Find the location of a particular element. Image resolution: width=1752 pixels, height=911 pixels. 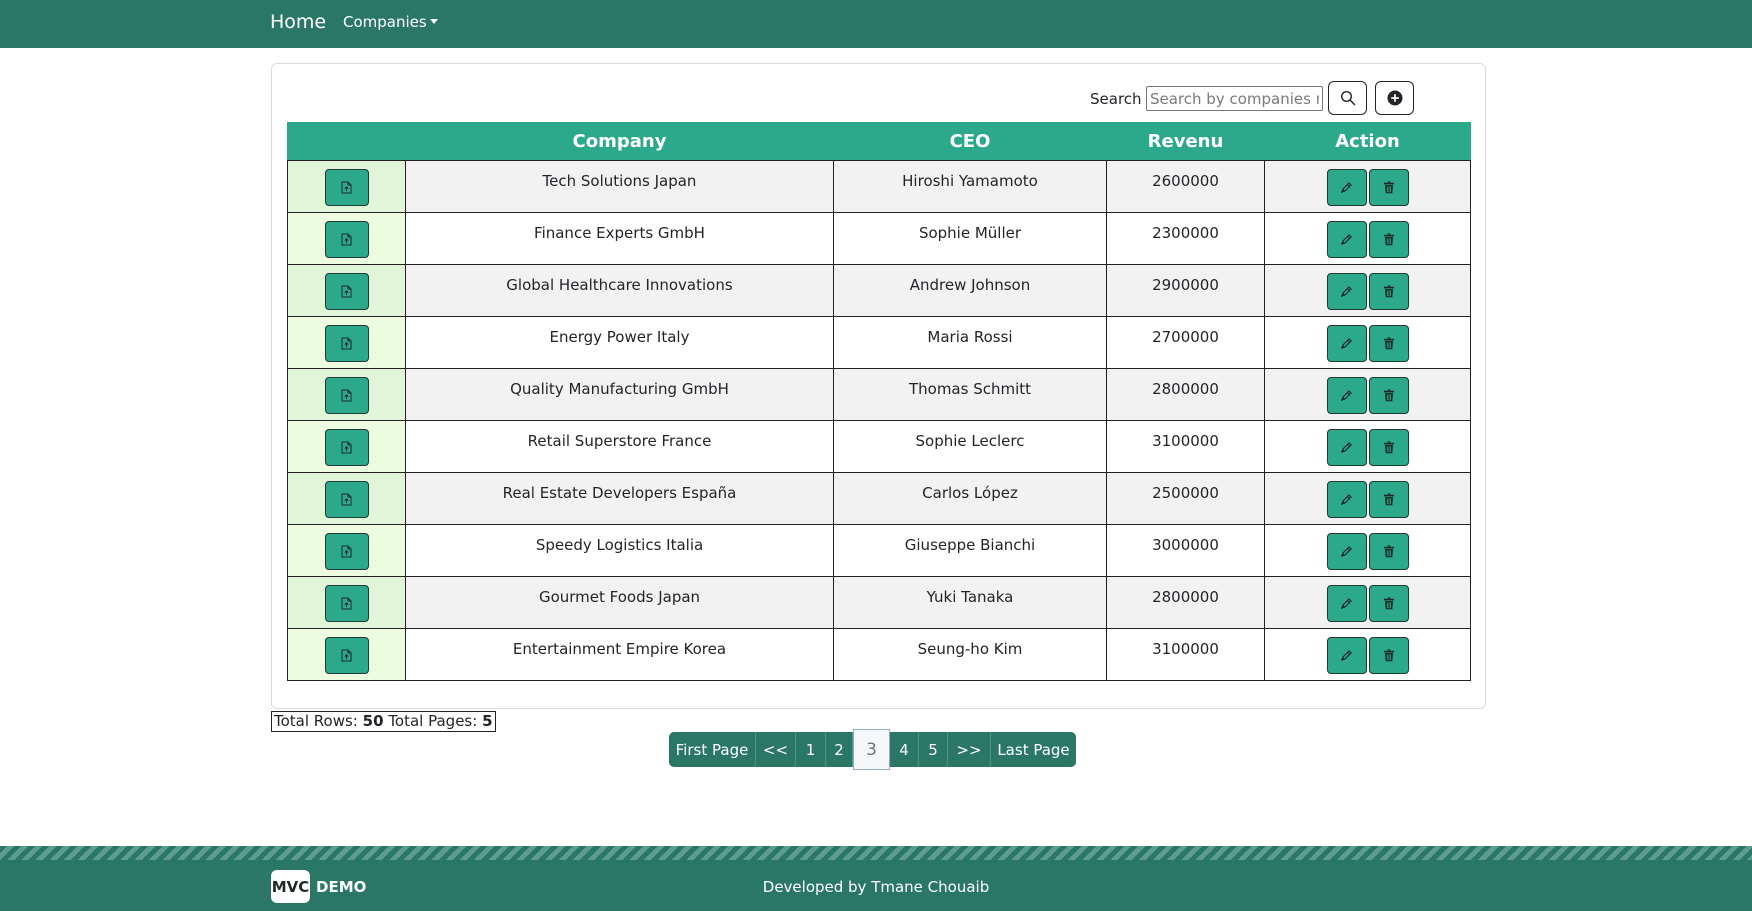

table-header-row: Company CEO Revenu Action is located at coordinates (879, 141).